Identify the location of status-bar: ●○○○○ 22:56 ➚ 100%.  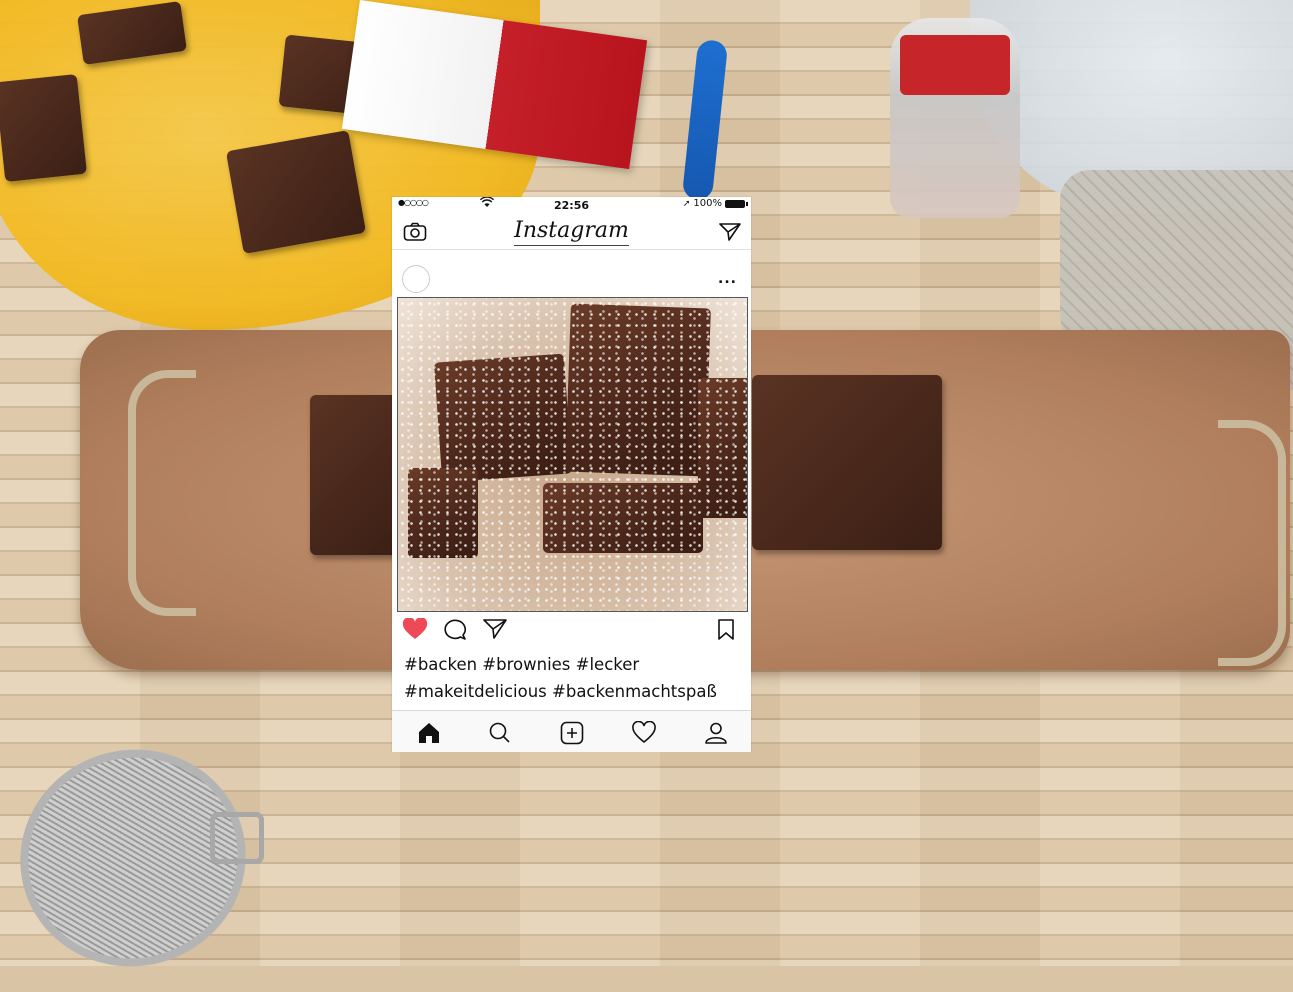
(571, 204).